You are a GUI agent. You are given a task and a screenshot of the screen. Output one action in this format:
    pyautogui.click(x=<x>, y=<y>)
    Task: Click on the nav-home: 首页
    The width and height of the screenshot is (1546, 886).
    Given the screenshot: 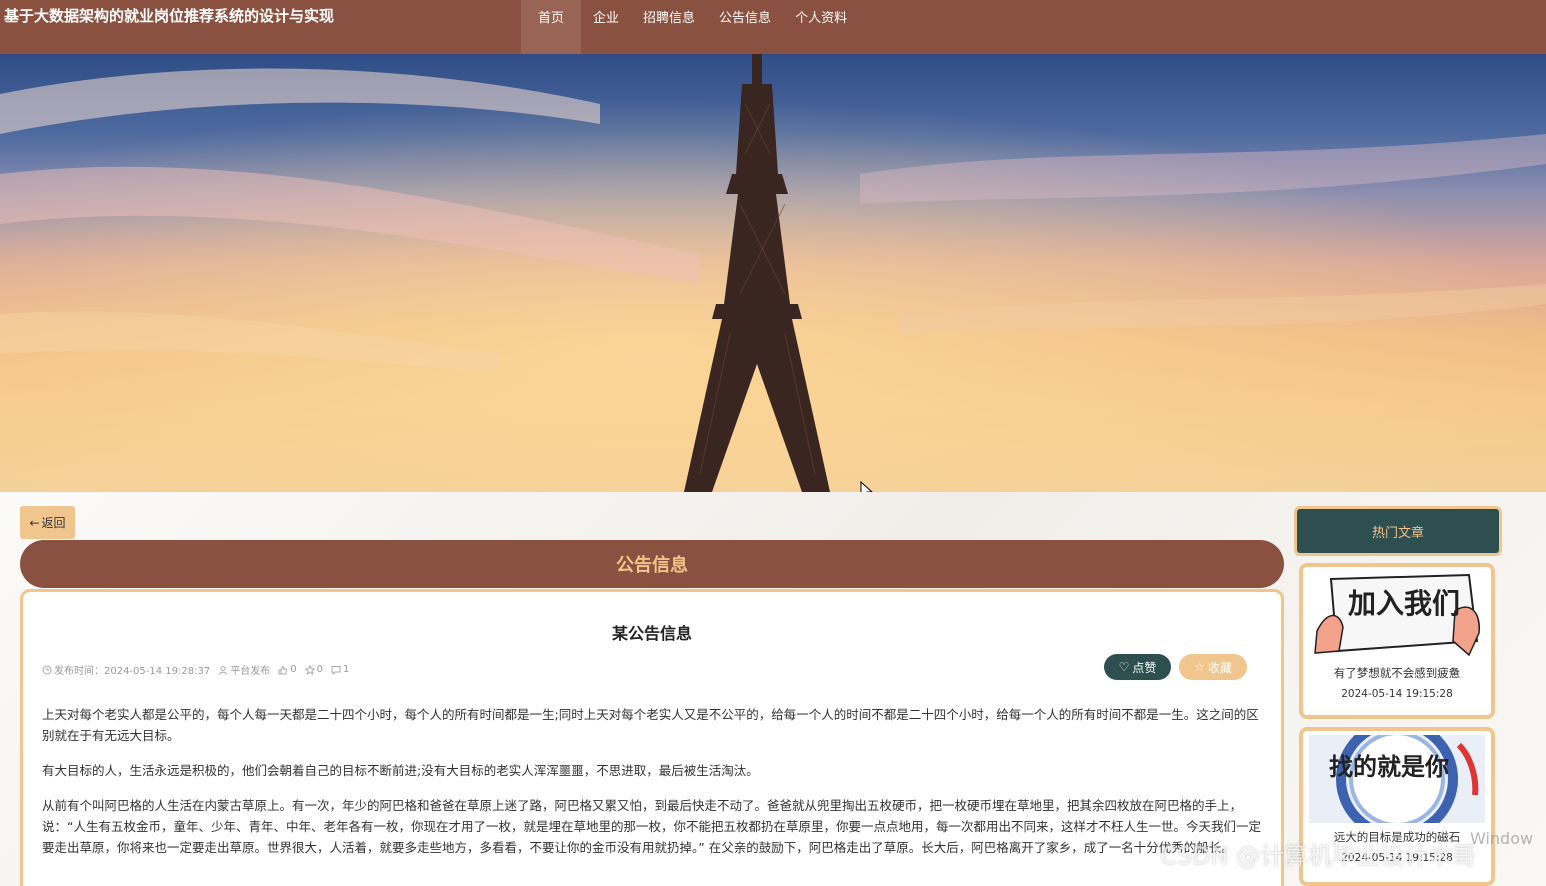 What is the action you would take?
    pyautogui.click(x=551, y=27)
    